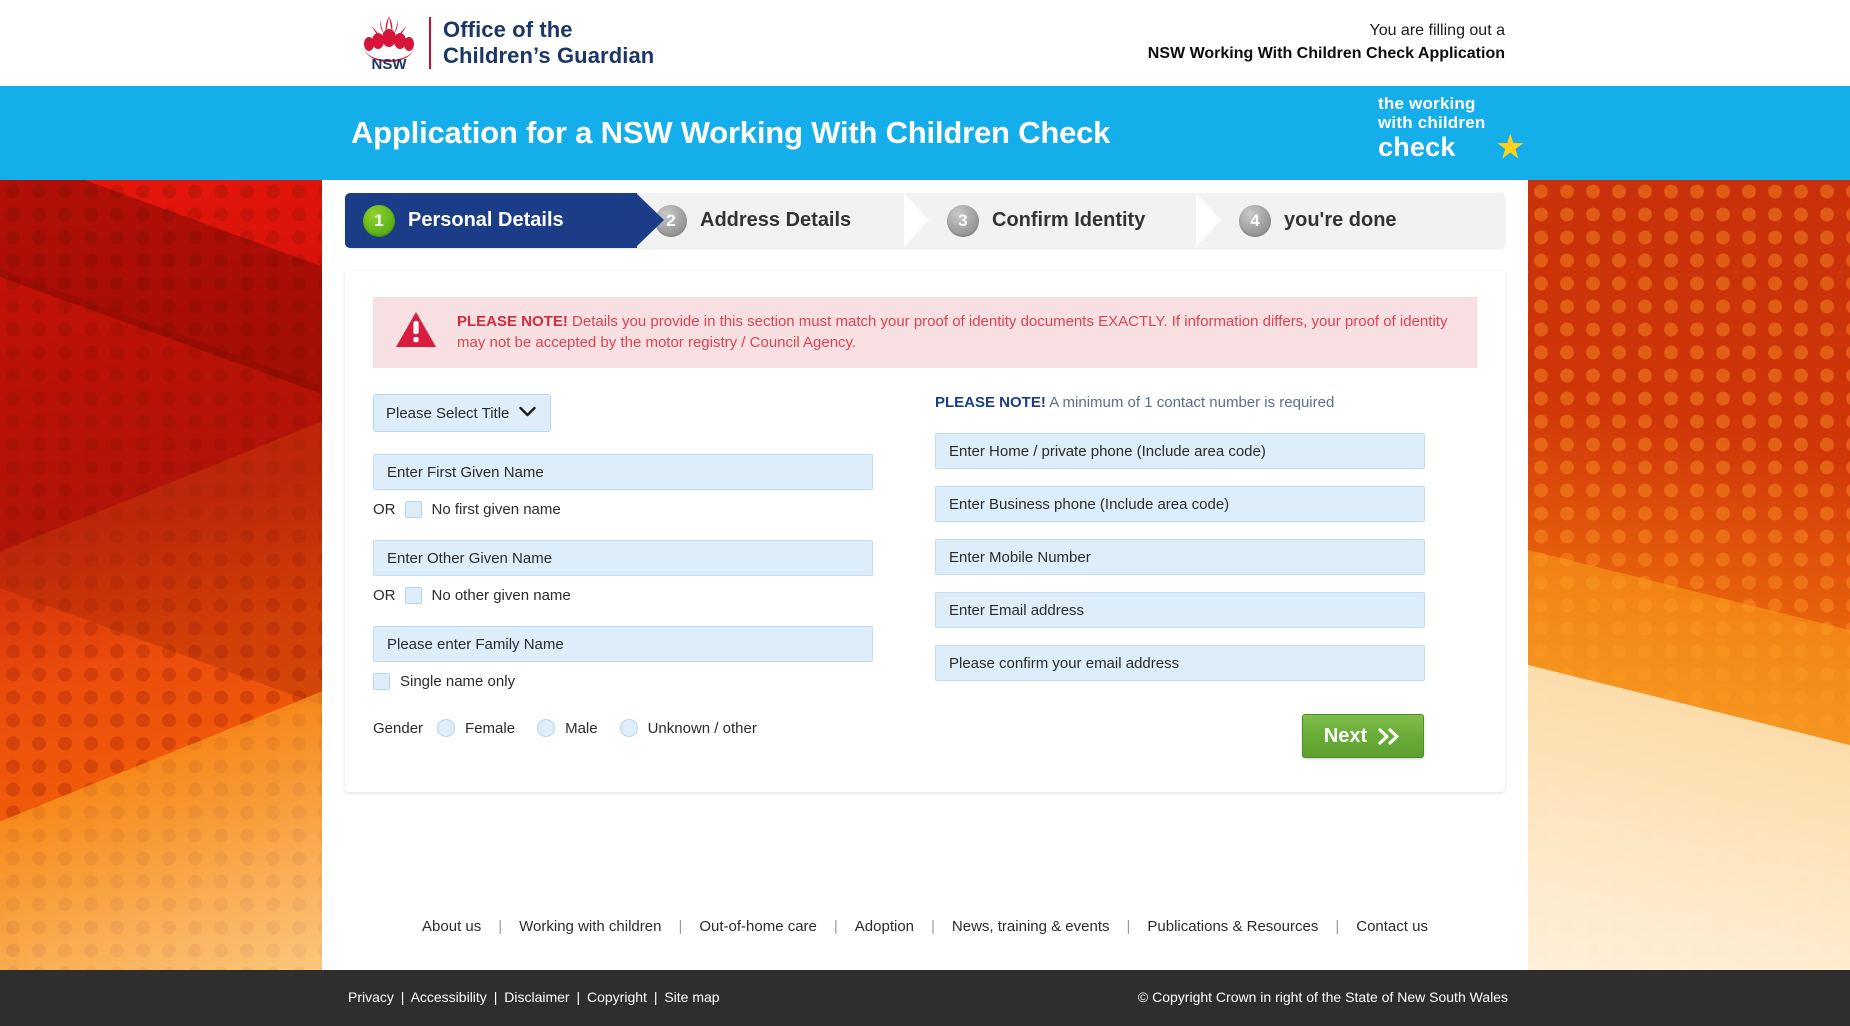 The image size is (1850, 1026). Describe the element at coordinates (650, 220) in the screenshot. I see `step-arrow-icon` at that location.